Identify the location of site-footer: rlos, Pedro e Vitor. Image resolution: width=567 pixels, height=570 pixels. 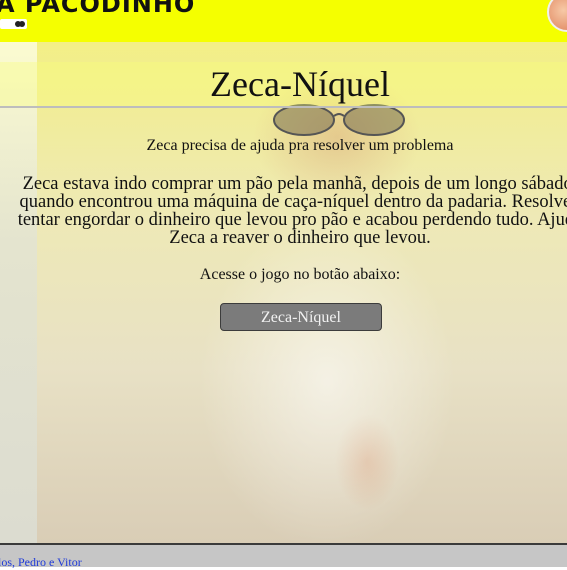
(283, 557).